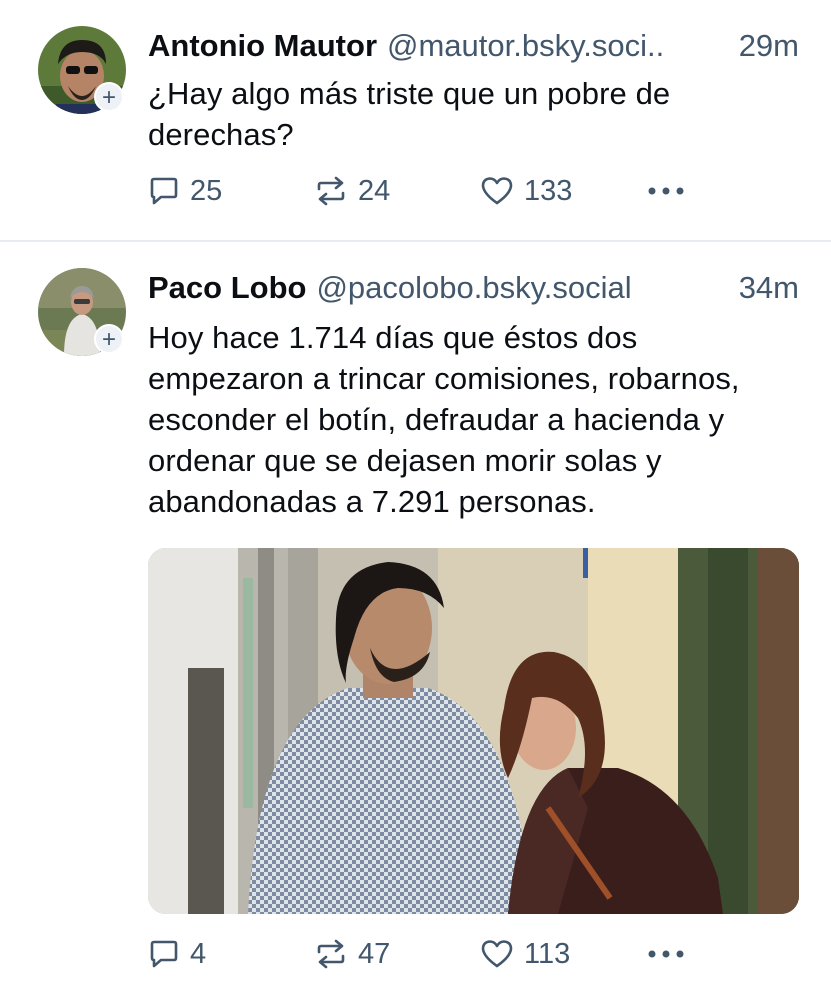 The height and width of the screenshot is (1002, 831). I want to click on repost-count: 24, so click(374, 190).